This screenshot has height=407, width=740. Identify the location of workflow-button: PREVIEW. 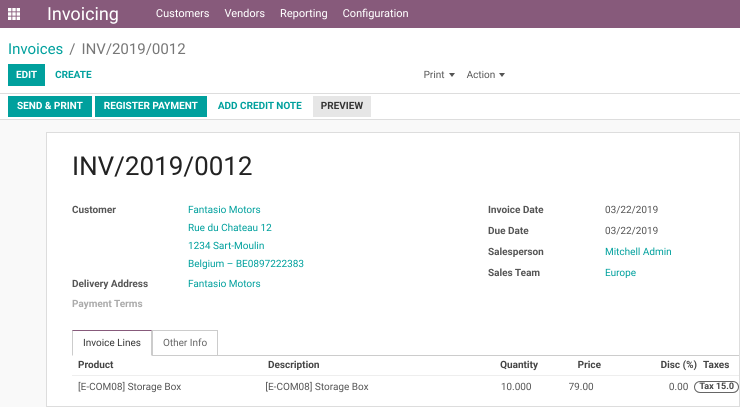
(342, 106).